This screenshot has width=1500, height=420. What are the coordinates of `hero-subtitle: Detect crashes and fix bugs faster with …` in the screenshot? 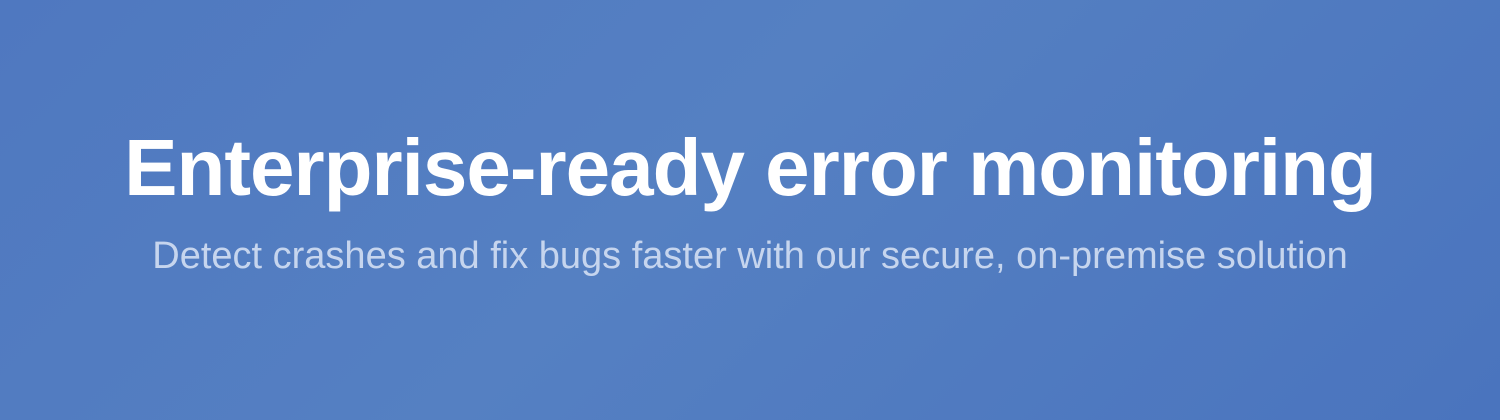 It's located at (750, 256).